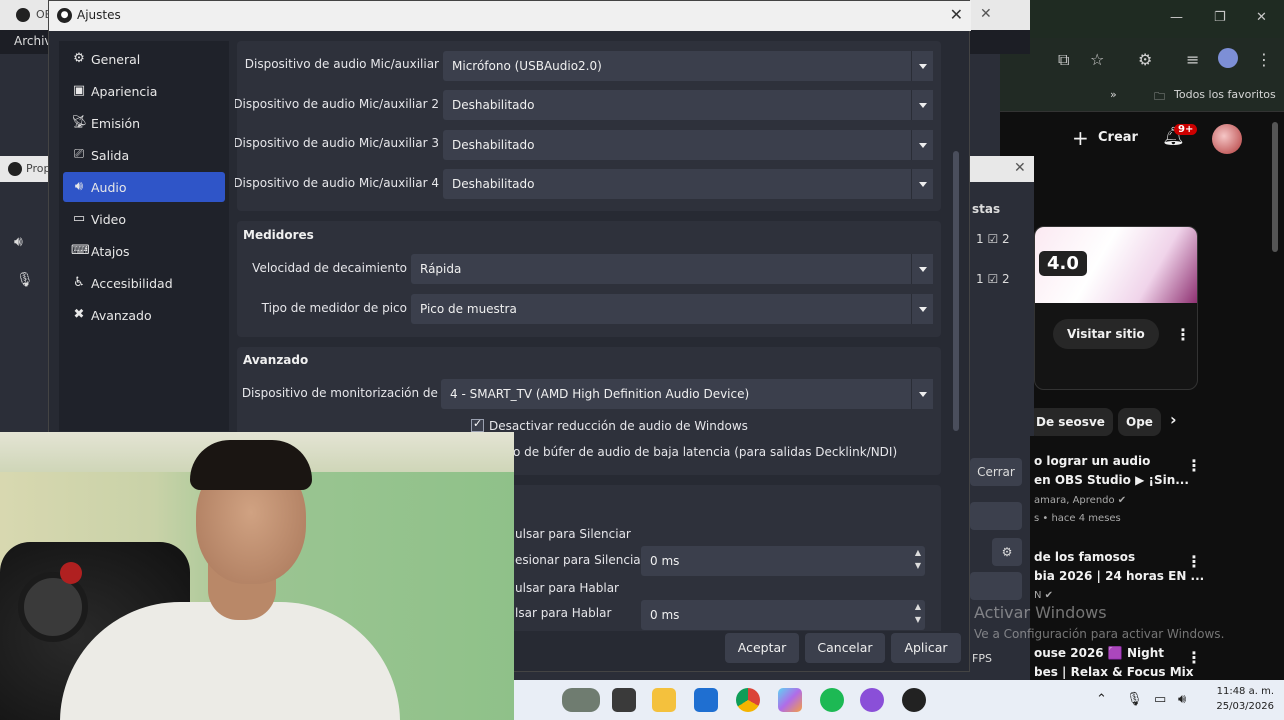 The height and width of the screenshot is (720, 1284). Describe the element at coordinates (672, 269) in the screenshot. I see `decay-rate-select: Rápida` at that location.